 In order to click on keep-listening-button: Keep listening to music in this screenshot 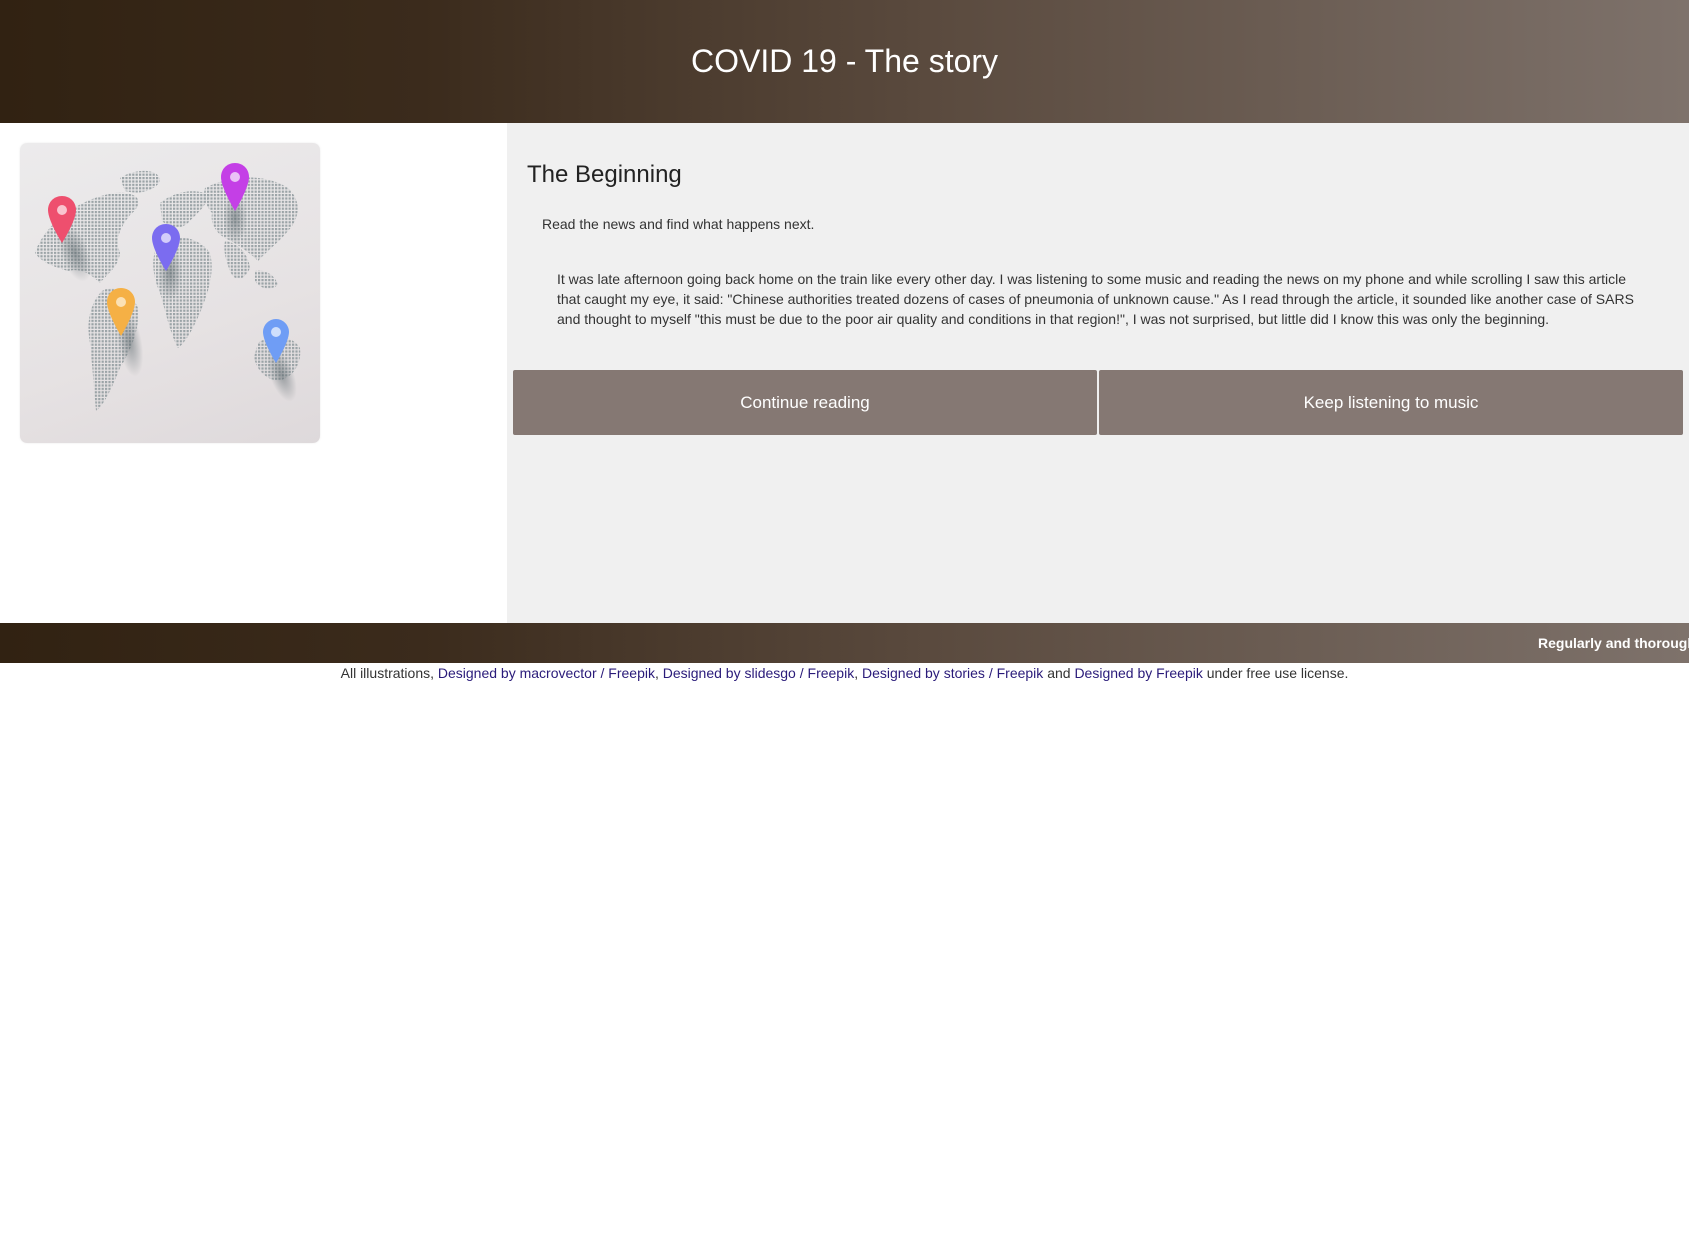, I will do `click(1391, 402)`.